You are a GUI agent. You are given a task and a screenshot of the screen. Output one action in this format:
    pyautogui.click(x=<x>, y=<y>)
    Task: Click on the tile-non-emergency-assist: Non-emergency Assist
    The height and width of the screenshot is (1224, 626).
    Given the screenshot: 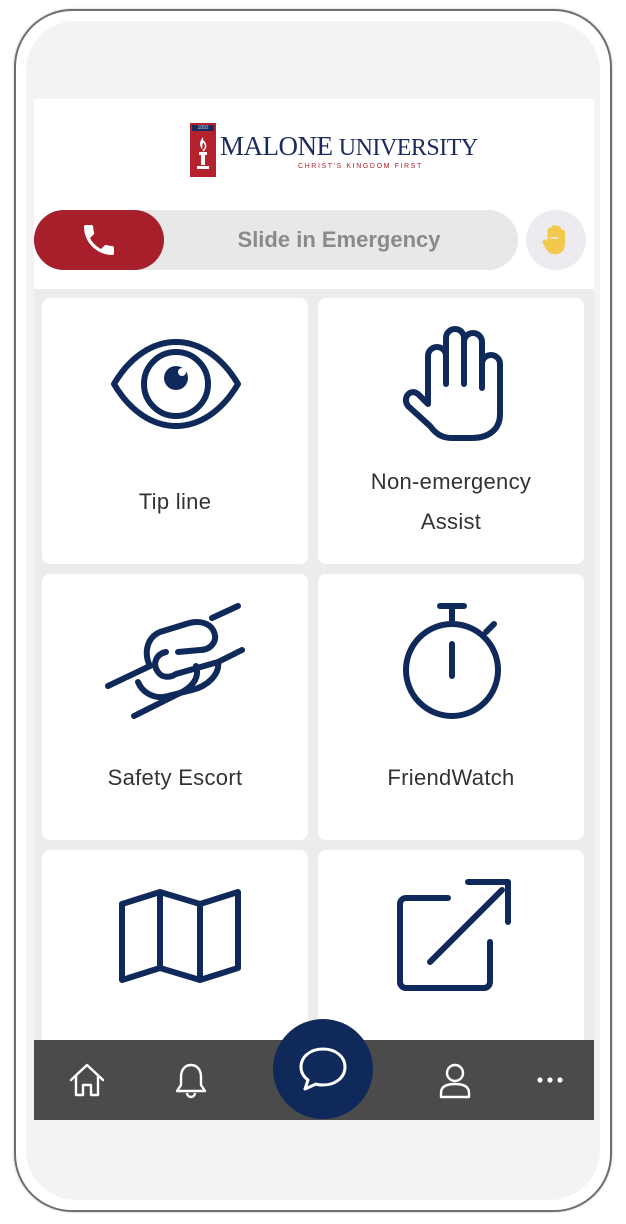 What is the action you would take?
    pyautogui.click(x=451, y=431)
    